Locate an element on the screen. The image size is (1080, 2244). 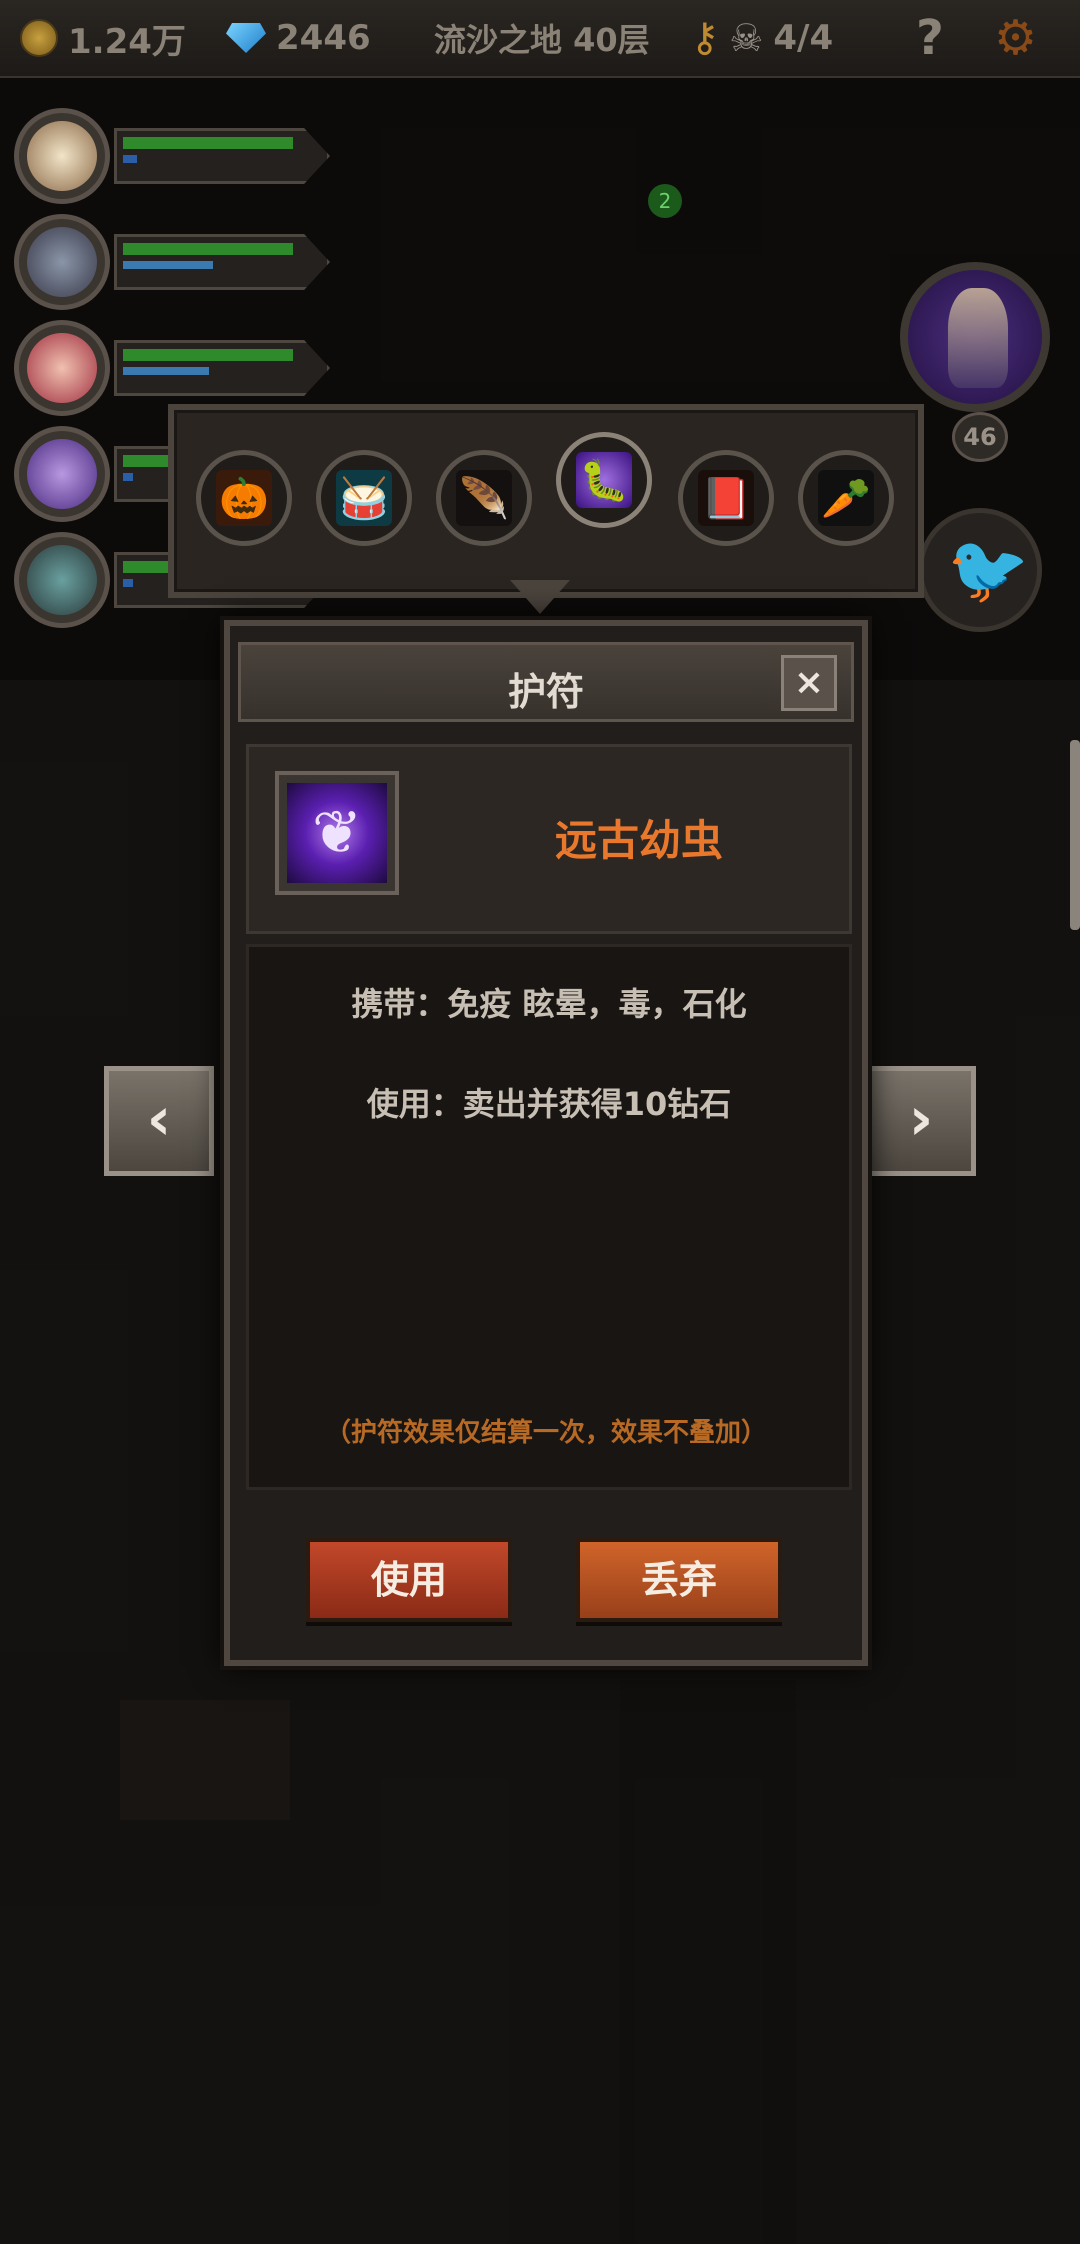
dialog-header: 护符 × is located at coordinates (546, 682).